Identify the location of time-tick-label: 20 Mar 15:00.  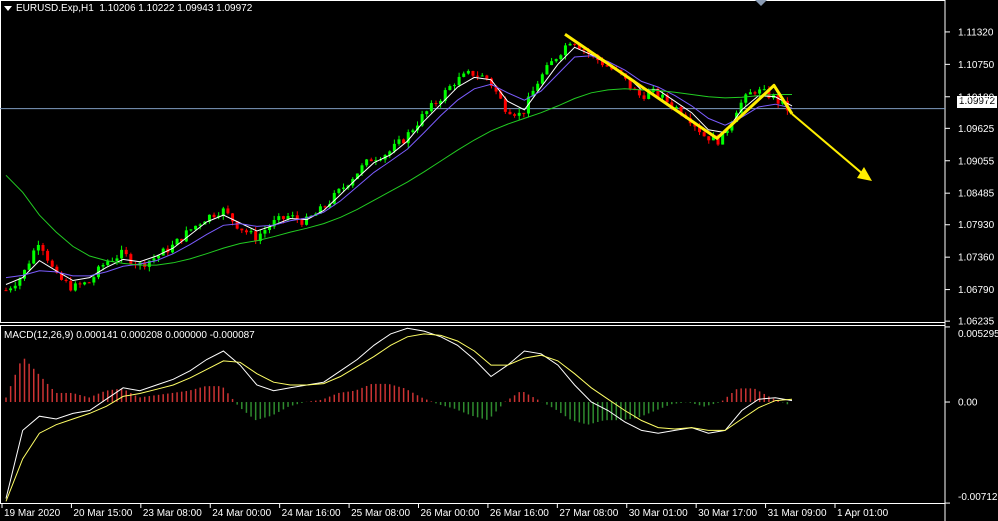
(102, 513).